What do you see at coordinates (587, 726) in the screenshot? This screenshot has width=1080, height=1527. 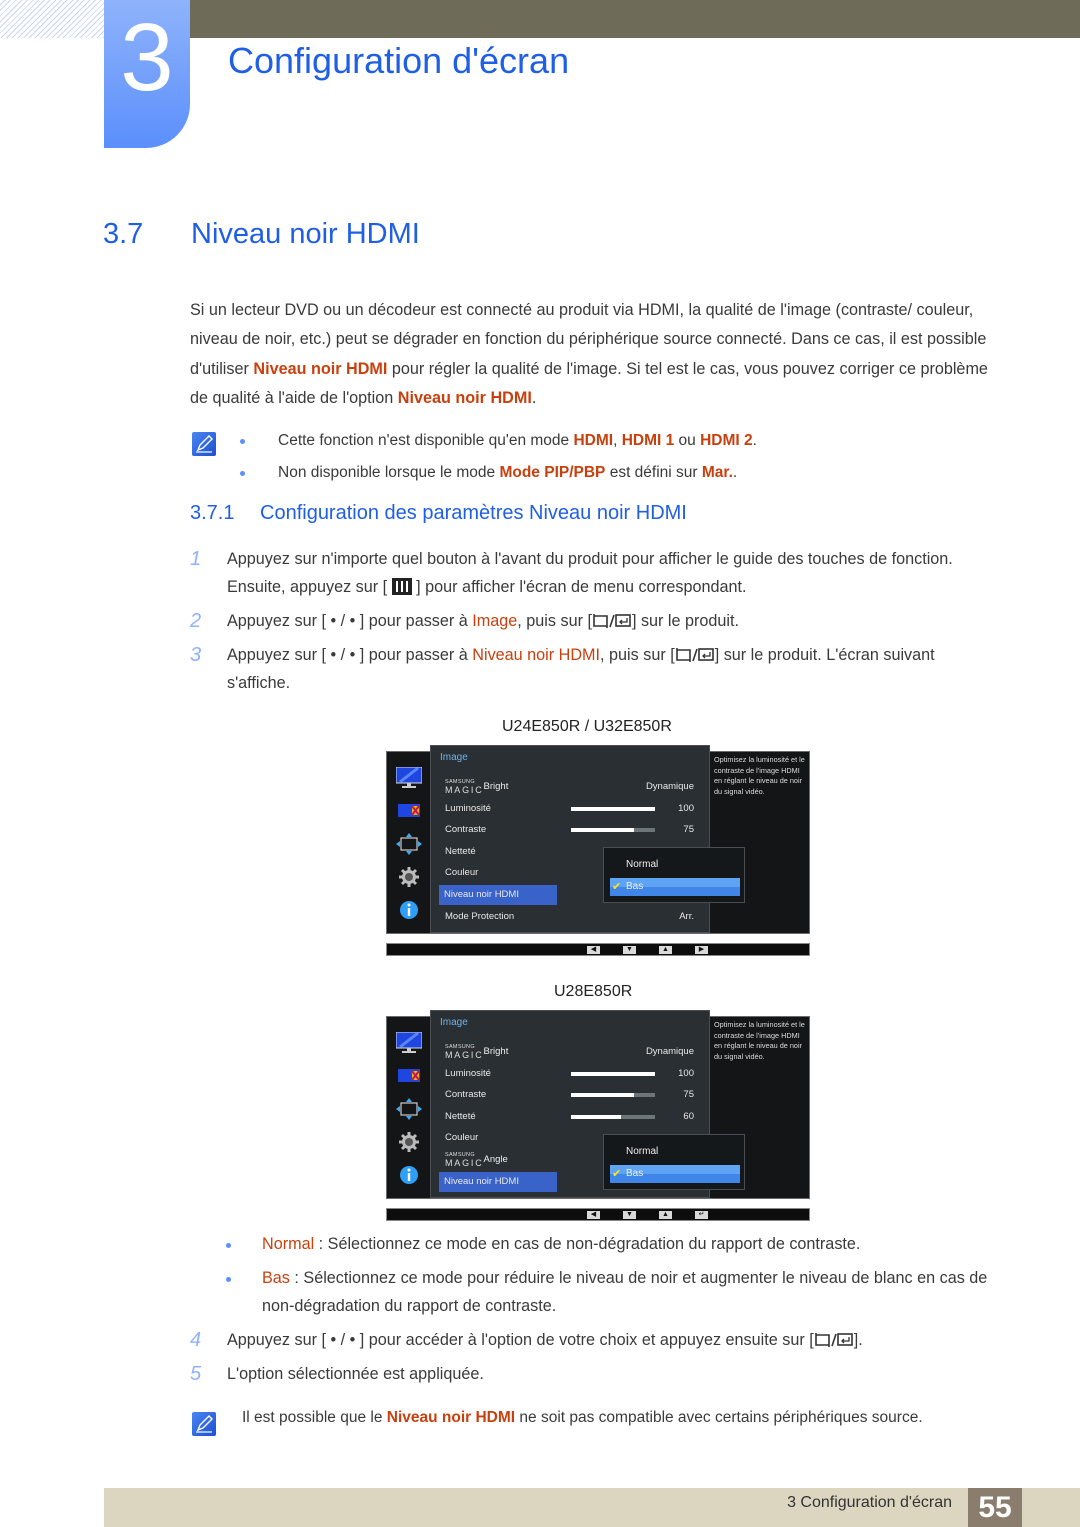 I see `model-label: U24E850R / U32E850R` at bounding box center [587, 726].